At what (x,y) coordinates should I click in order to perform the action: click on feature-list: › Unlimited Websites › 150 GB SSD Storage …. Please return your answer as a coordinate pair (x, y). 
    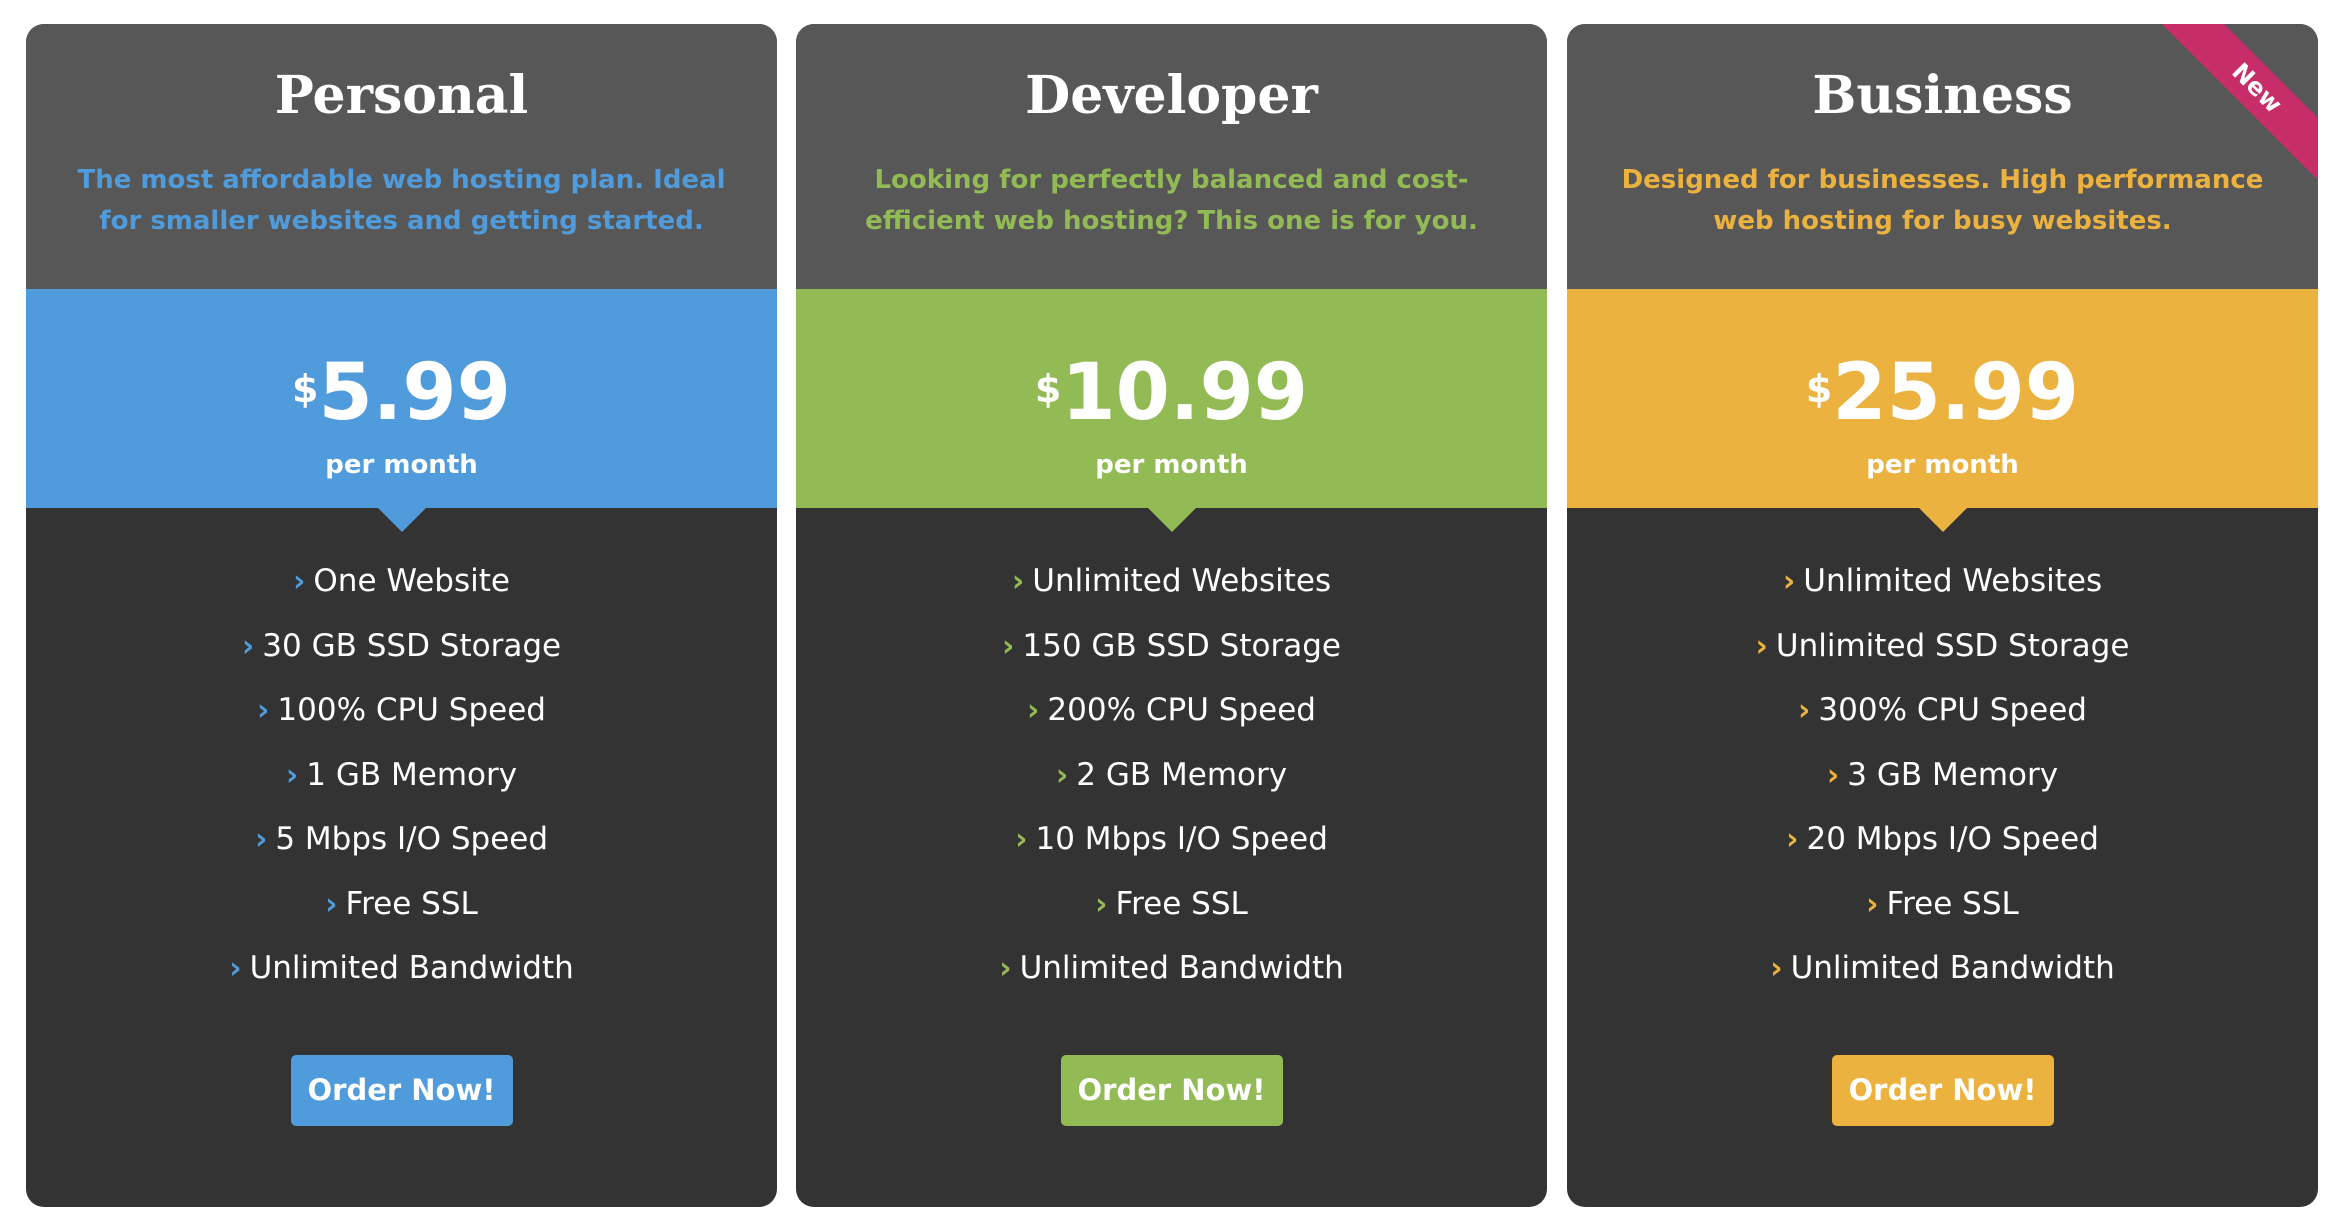
    Looking at the image, I should click on (1171, 787).